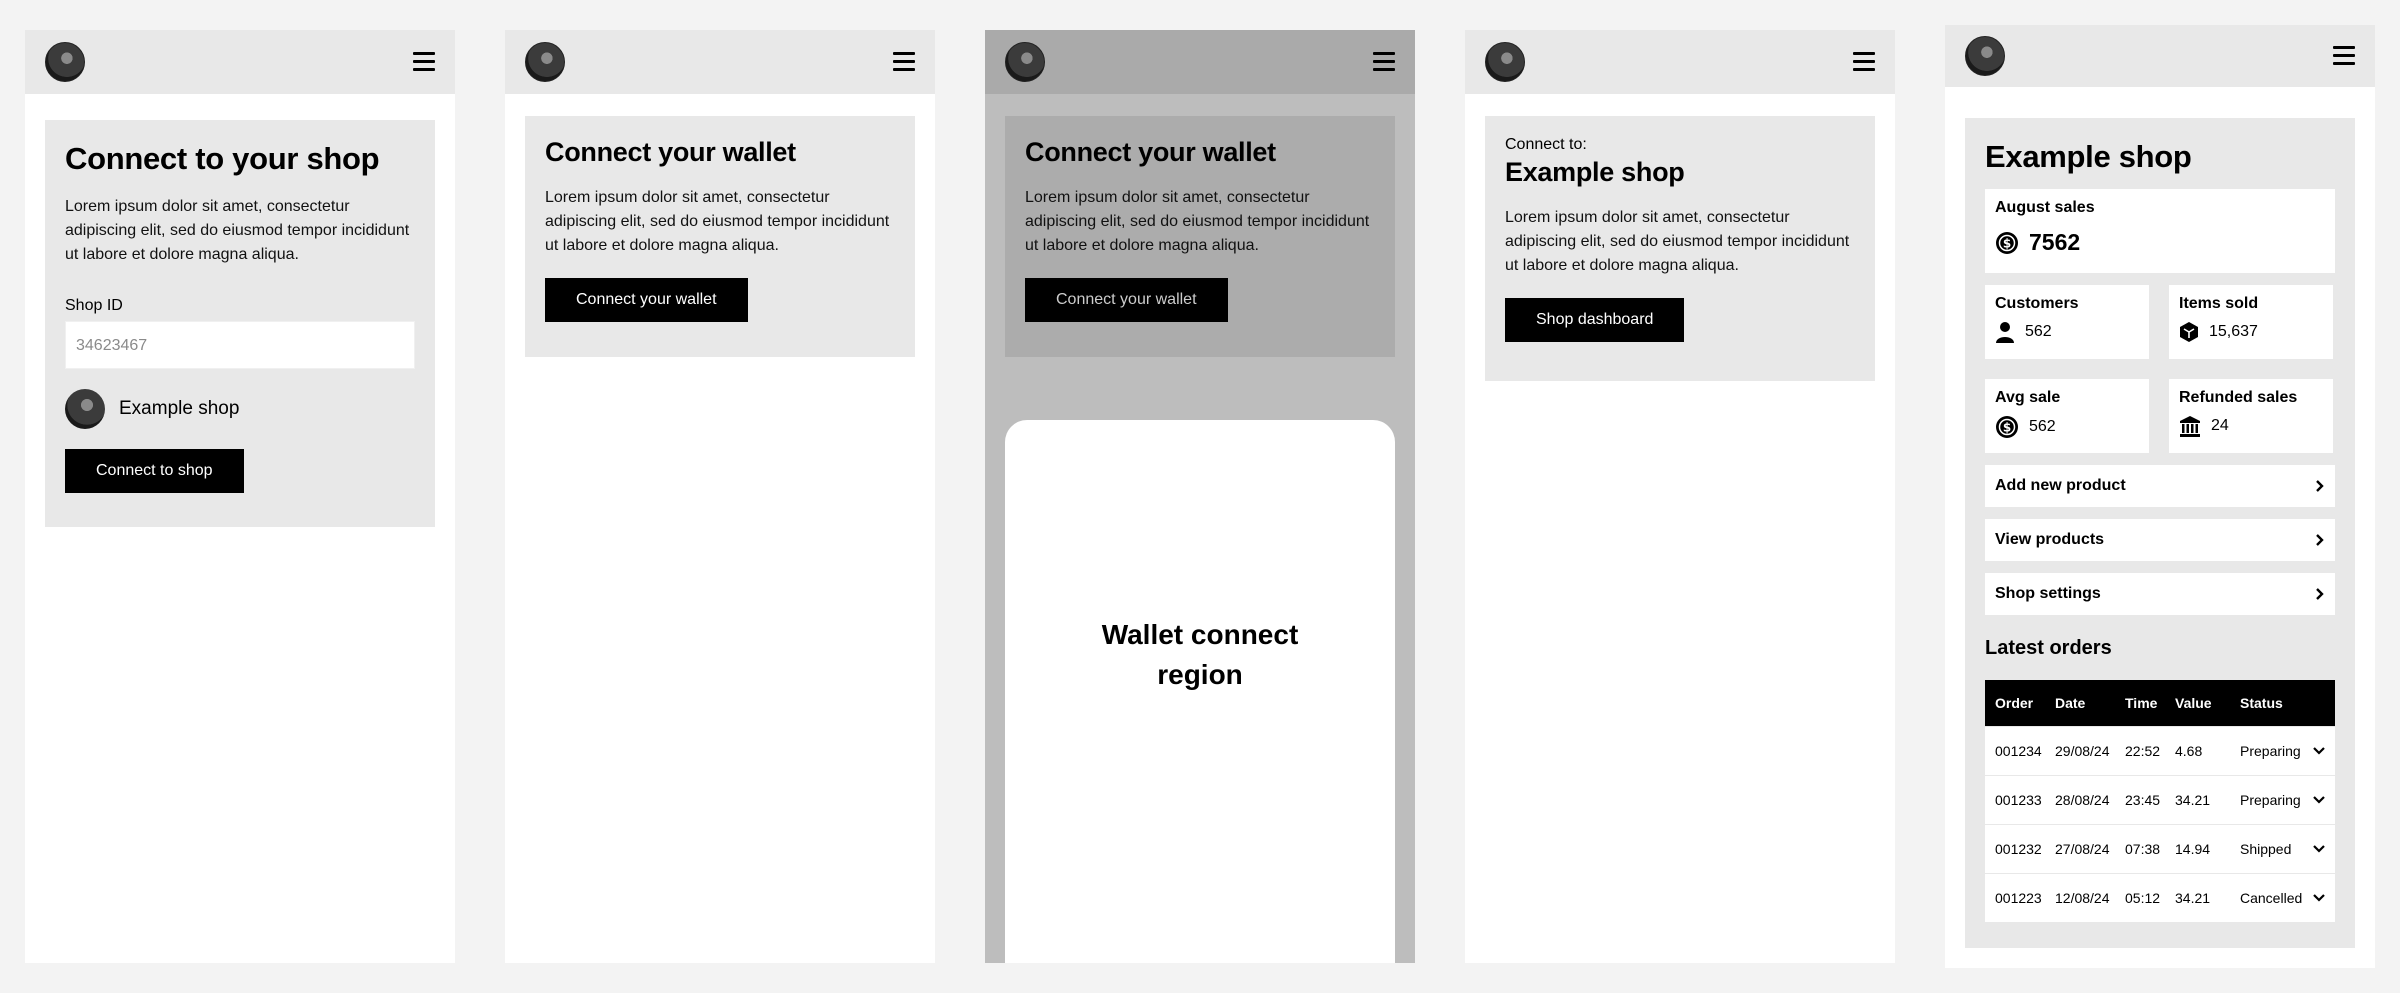 This screenshot has width=2400, height=993. I want to click on connect-to-shop-button: Connect to shop, so click(154, 471).